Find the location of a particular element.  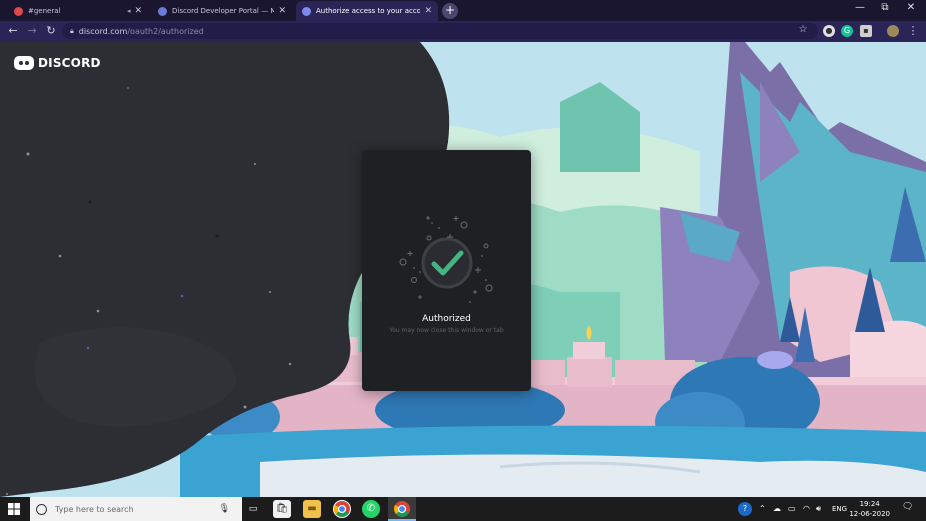

wifi-icon: ◠ is located at coordinates (806, 508).